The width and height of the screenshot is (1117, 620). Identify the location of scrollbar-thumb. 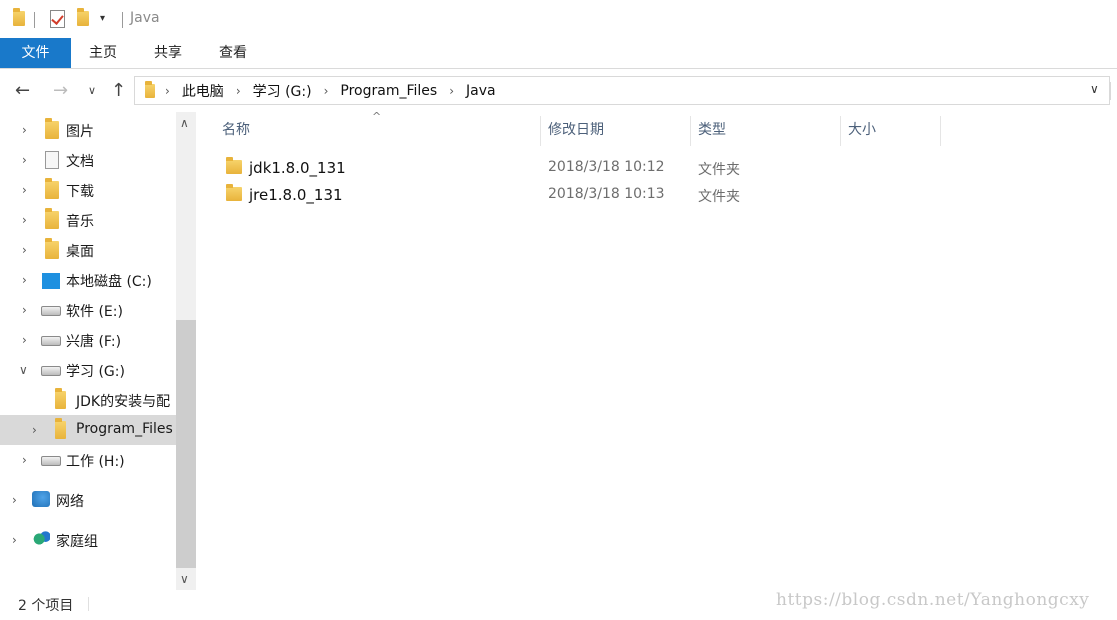
(186, 444).